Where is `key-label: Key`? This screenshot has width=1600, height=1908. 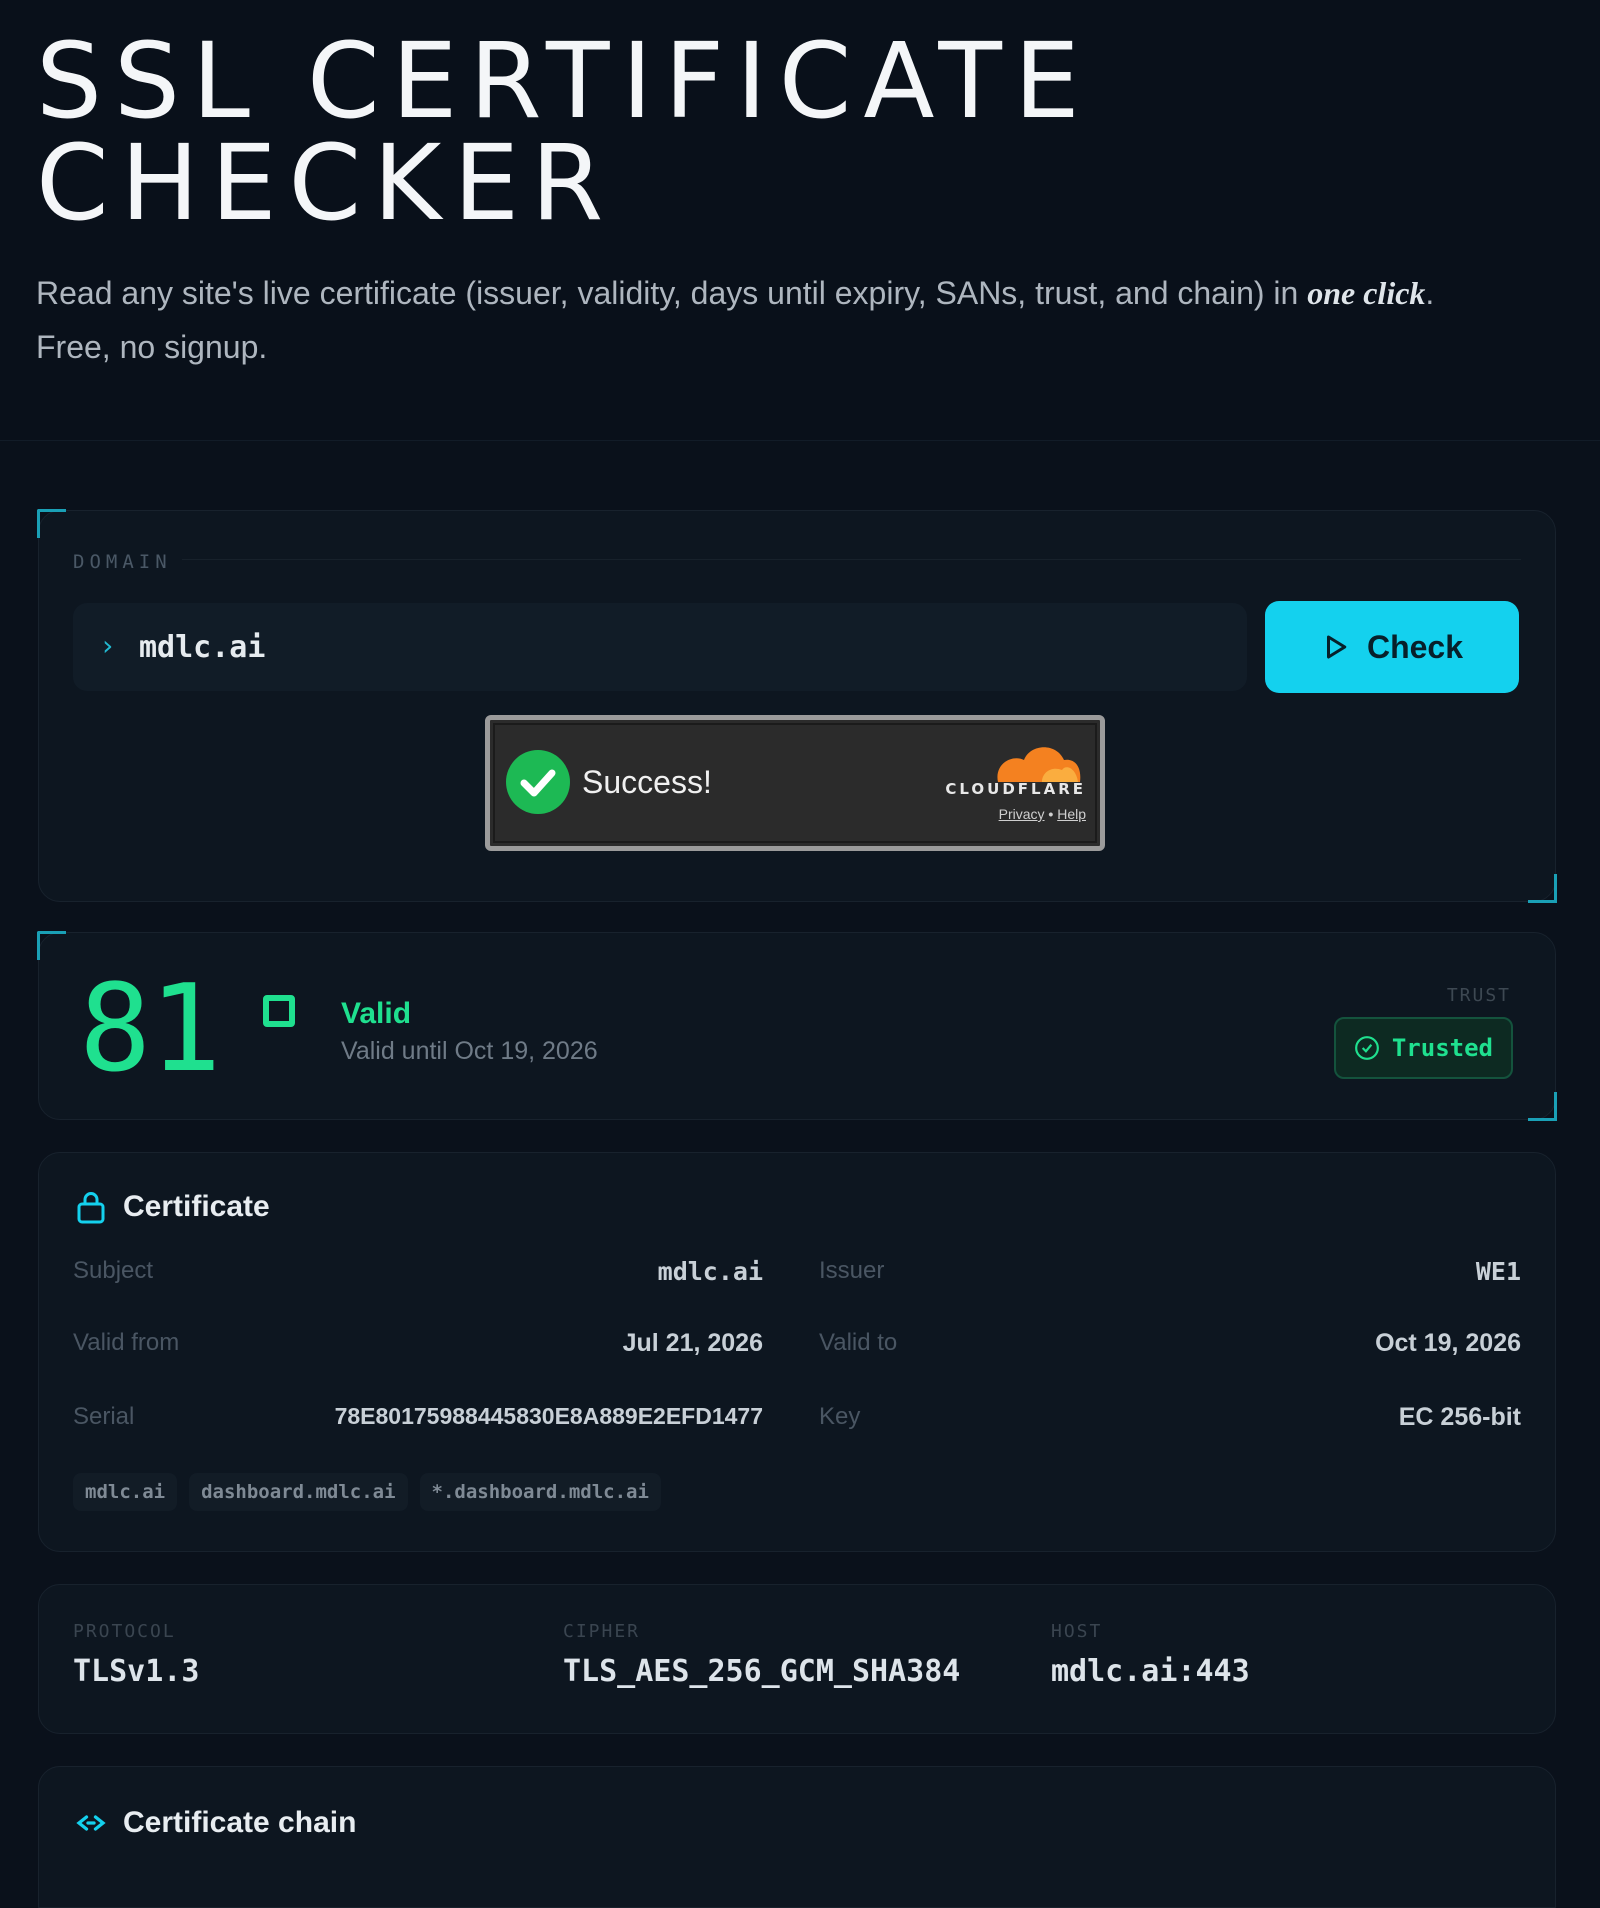 key-label: Key is located at coordinates (840, 1416).